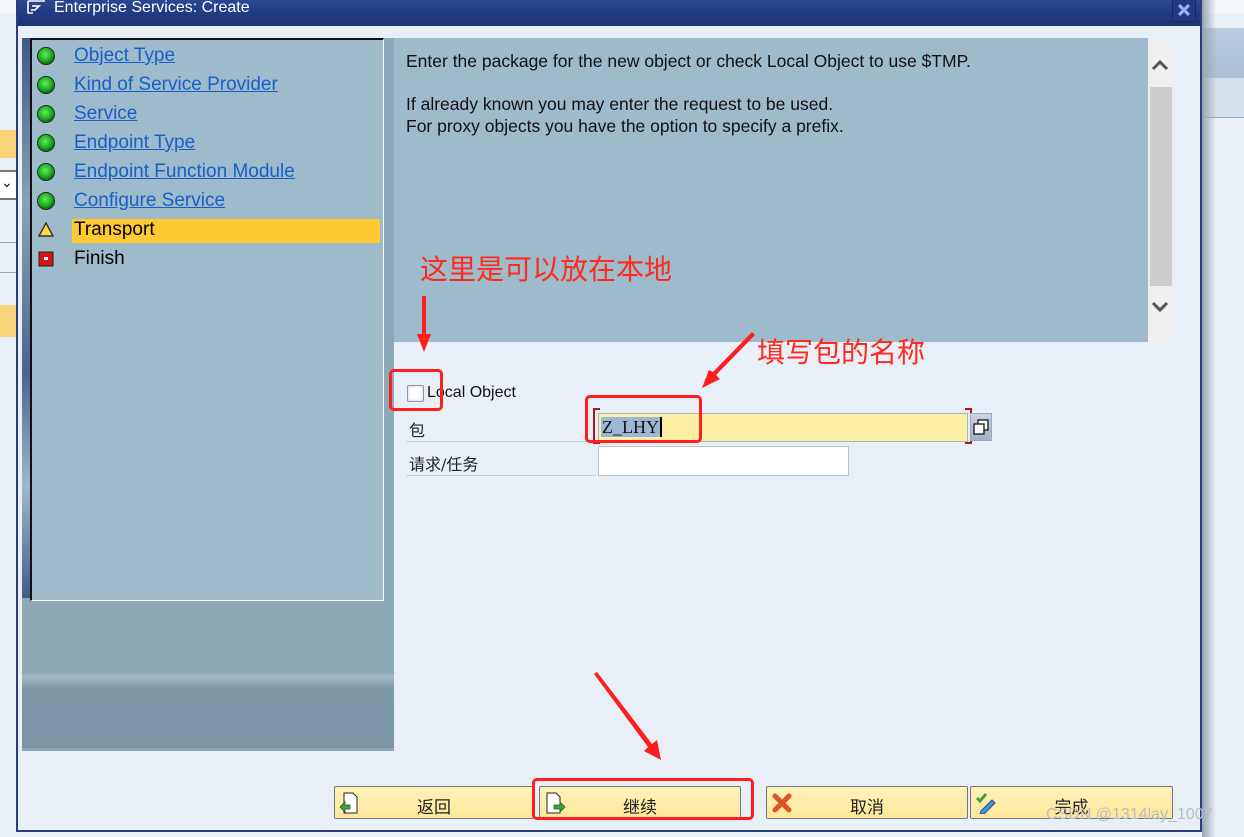 This screenshot has height=837, width=1244. I want to click on back-label: 返回, so click(434, 808).